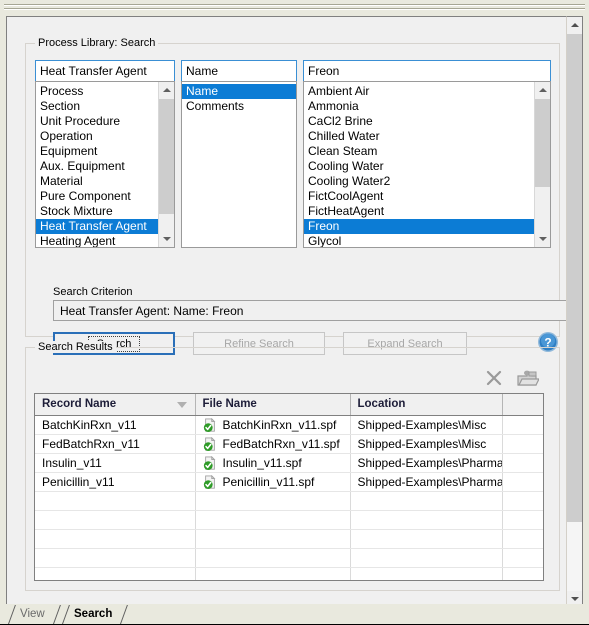 This screenshot has height=625, width=589. I want to click on panel-vertical-scrollbar, so click(574, 312).